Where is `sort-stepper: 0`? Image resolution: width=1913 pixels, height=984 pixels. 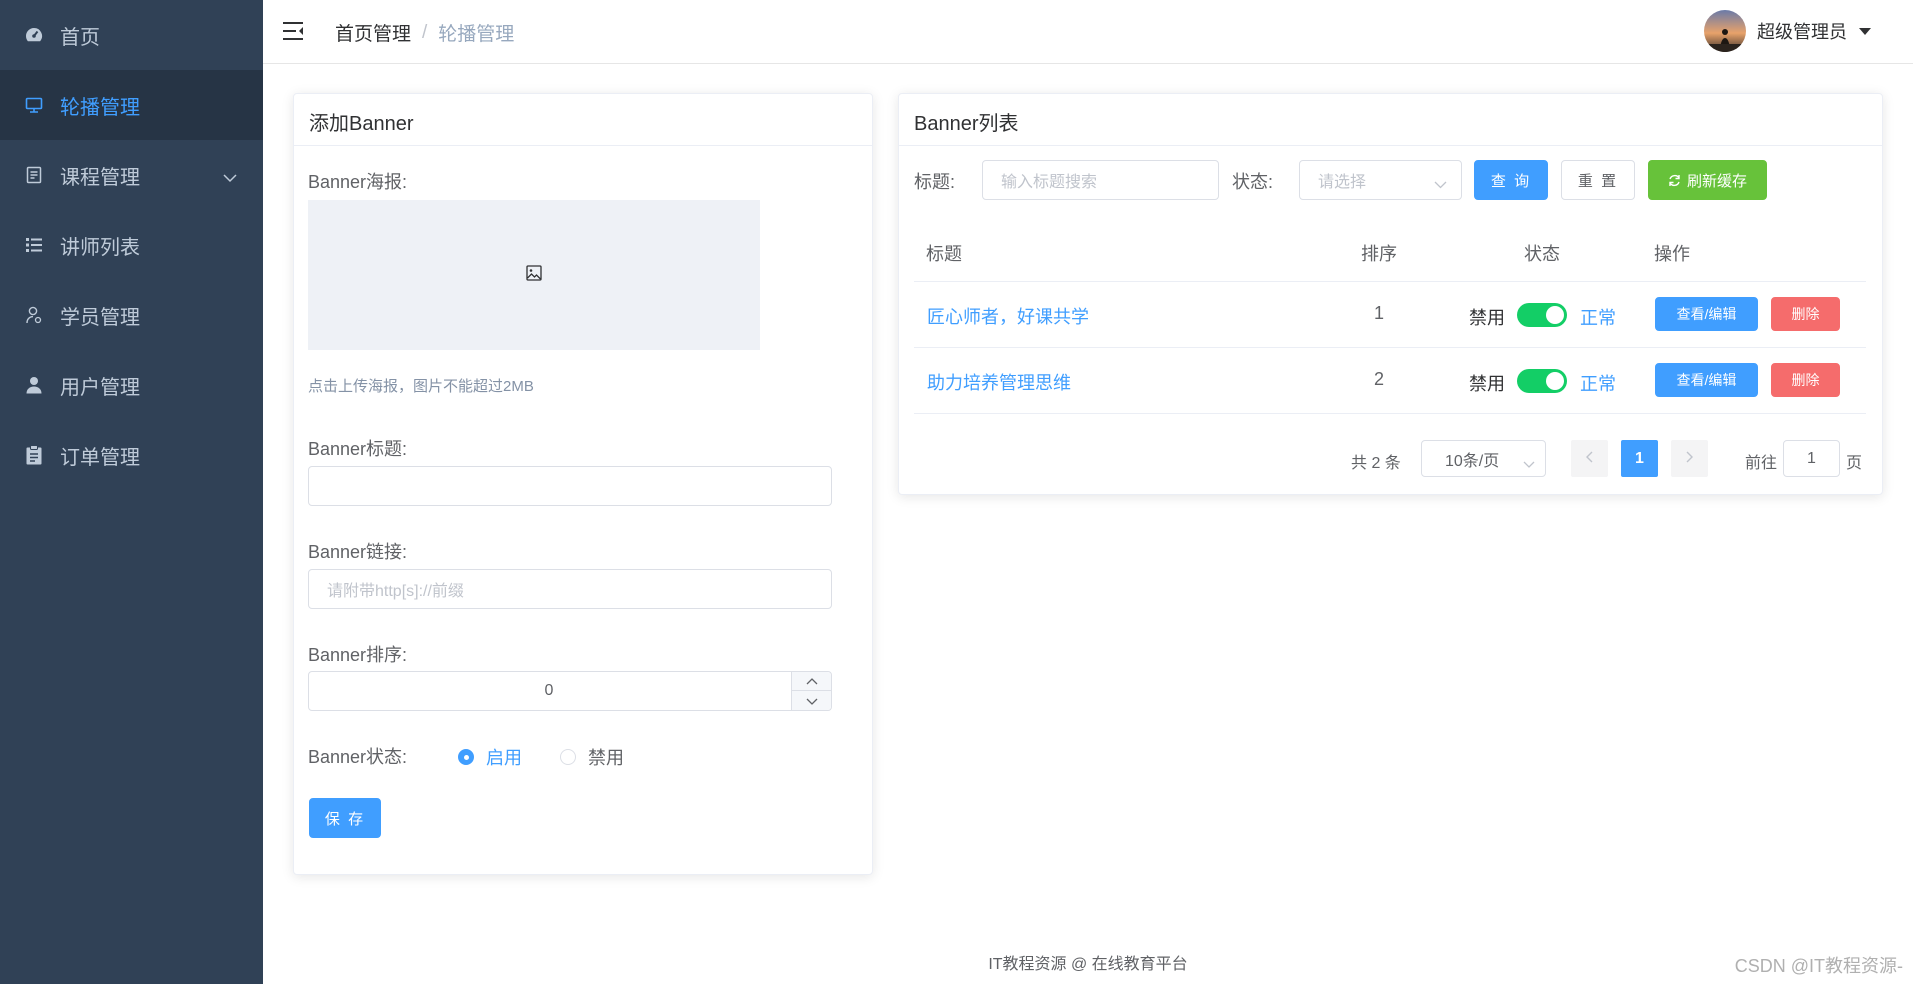 sort-stepper: 0 is located at coordinates (570, 691).